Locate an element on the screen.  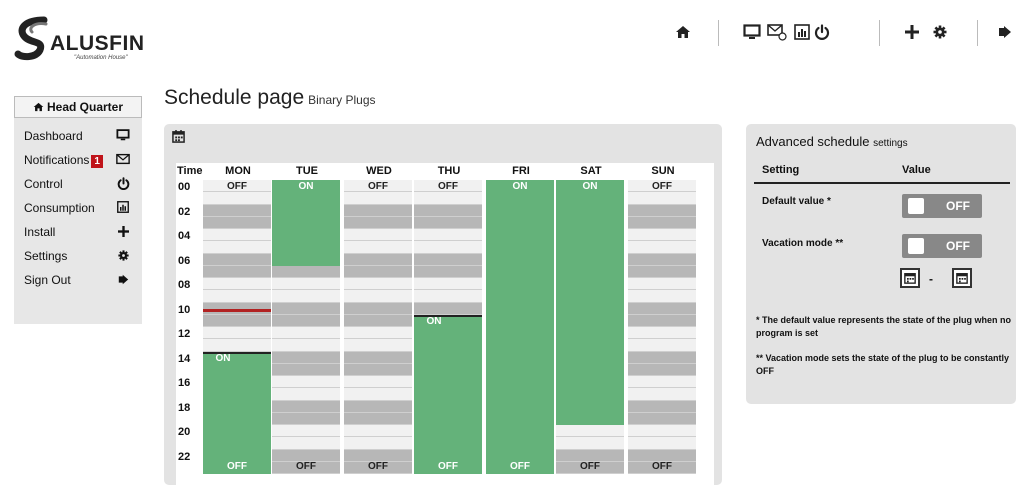
vacation-end-date-button is located at coordinates (962, 278).